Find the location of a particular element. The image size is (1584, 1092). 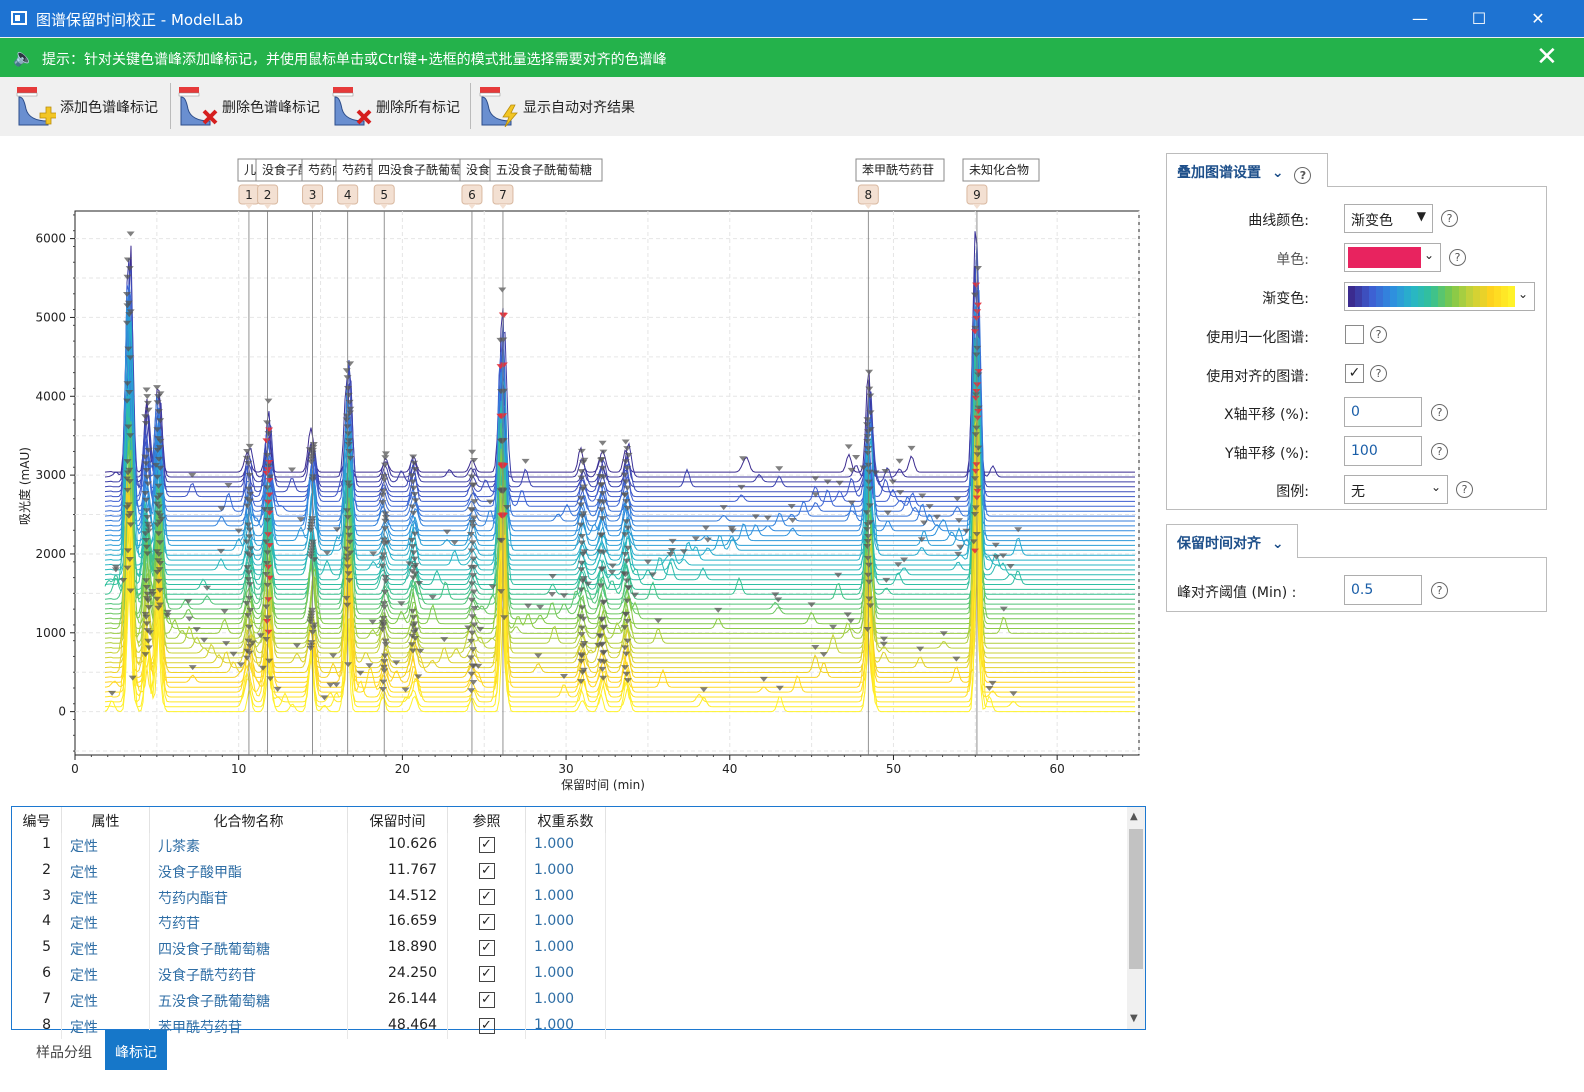

col-header-name: 化合物名称 is located at coordinates (249, 820).